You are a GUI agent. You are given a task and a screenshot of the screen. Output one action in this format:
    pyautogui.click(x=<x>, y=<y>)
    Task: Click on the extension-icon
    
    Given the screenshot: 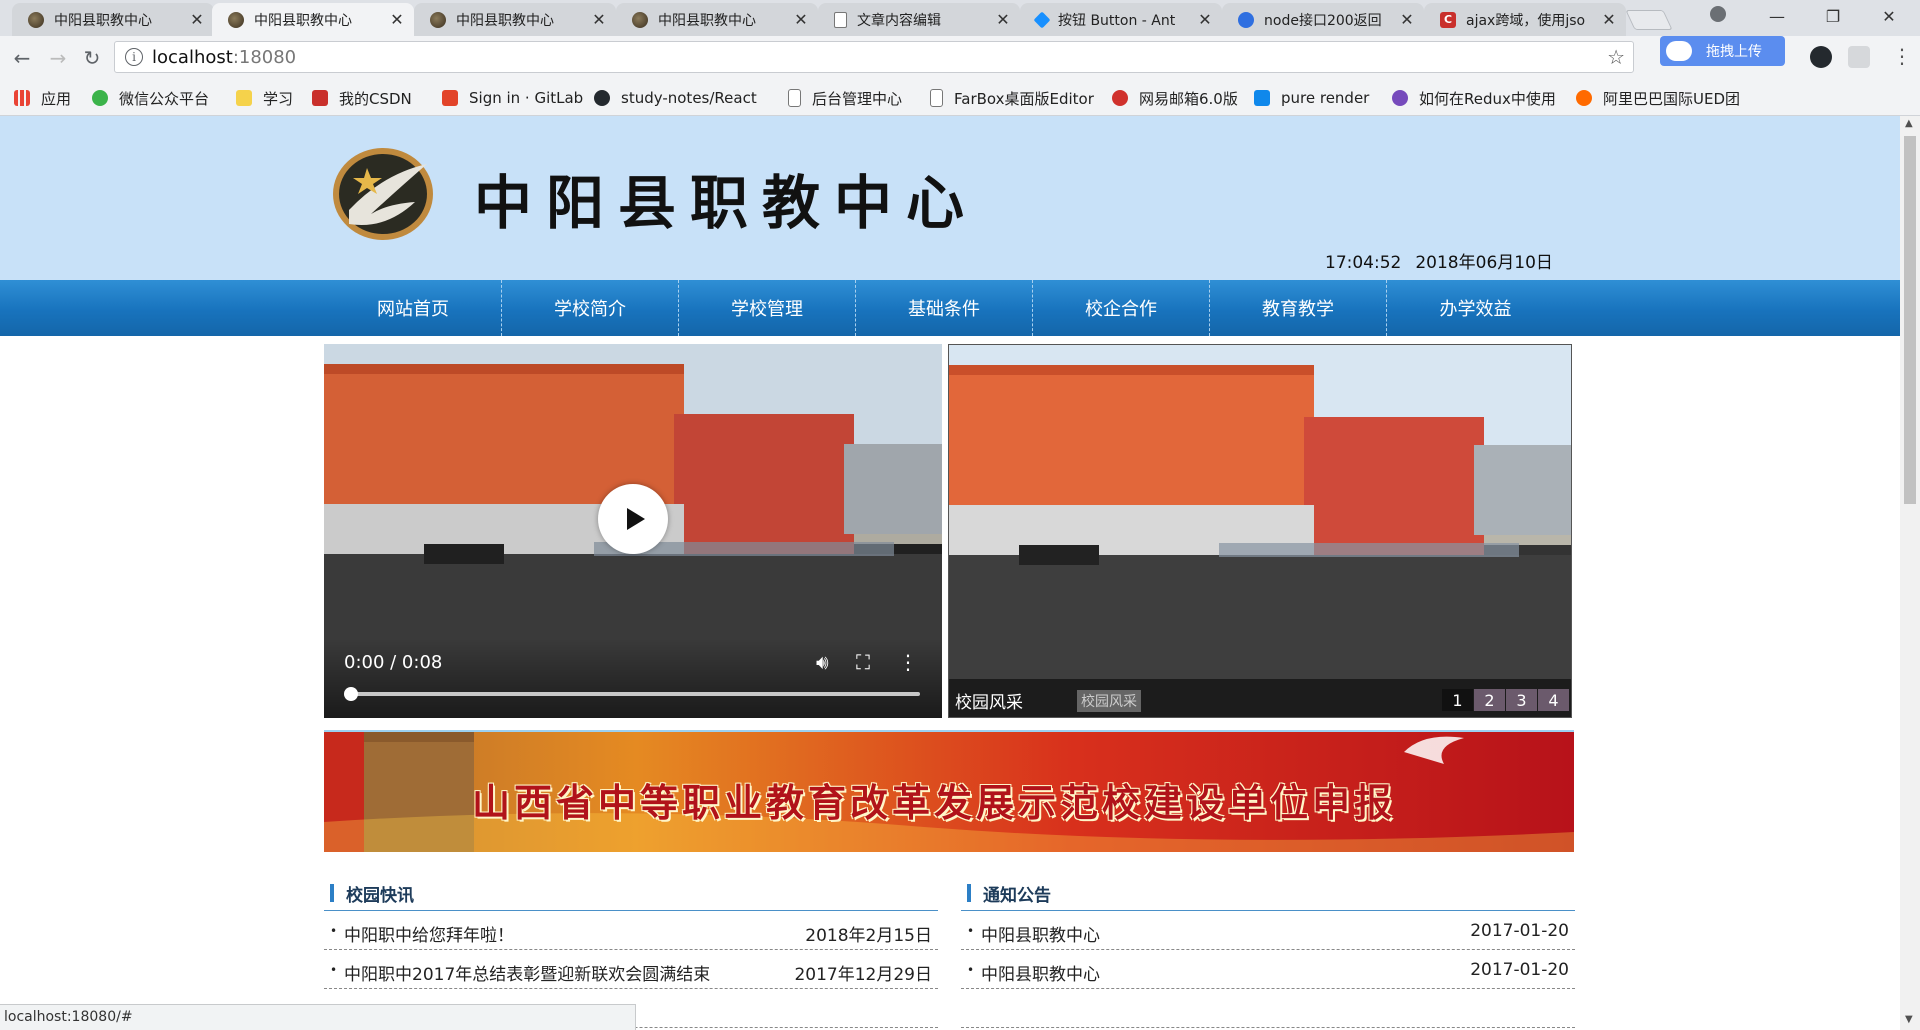 What is the action you would take?
    pyautogui.click(x=1859, y=57)
    